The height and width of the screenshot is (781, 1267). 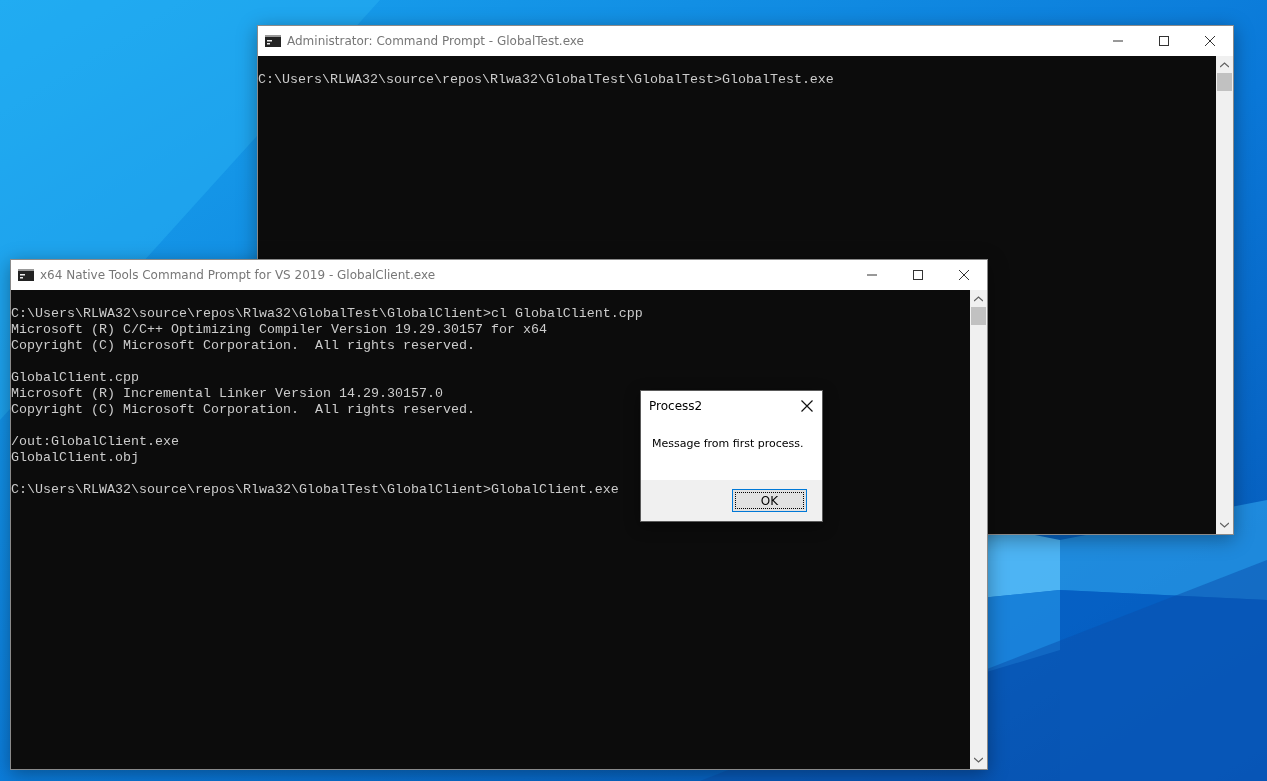 I want to click on console-line: C:\Users\RLWA32\source\repos\Rlwa32\GlobalTest\GlobalClient>cl GlobalClient.cpp, so click(x=327, y=314).